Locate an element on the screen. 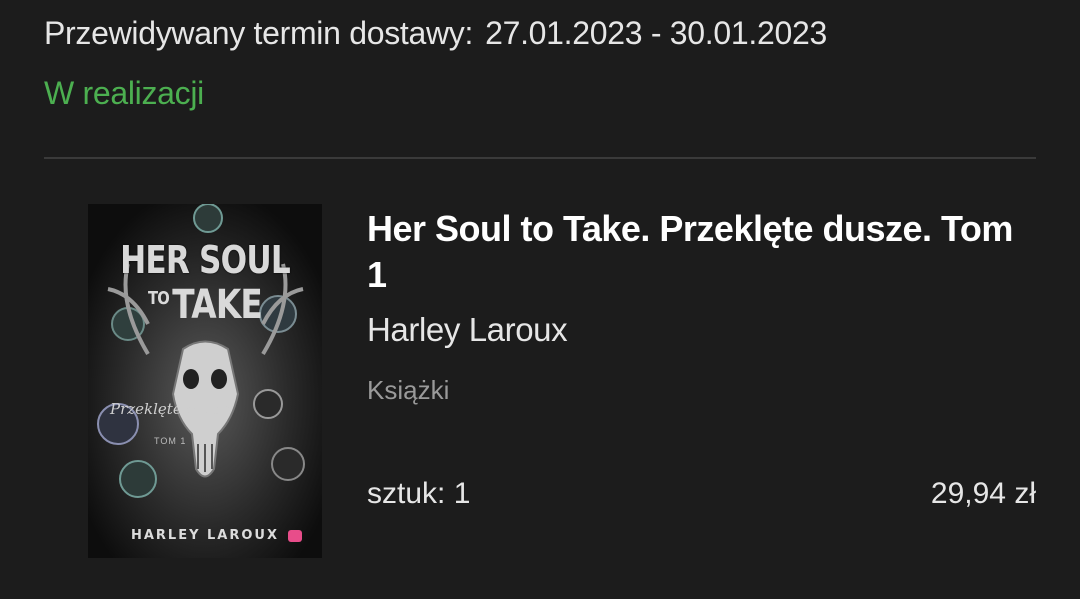 The height and width of the screenshot is (599, 1080). cover-series: Przeklęte dusze is located at coordinates (170, 409).